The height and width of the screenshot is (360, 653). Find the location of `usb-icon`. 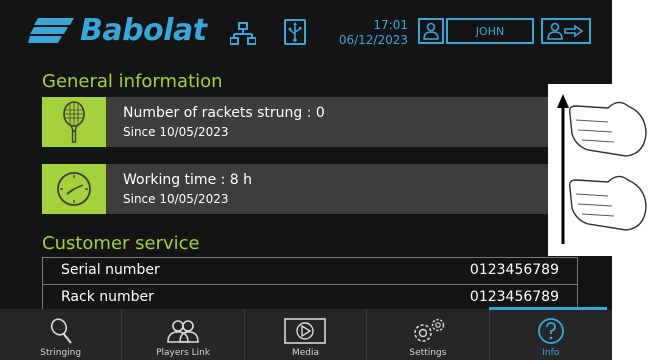

usb-icon is located at coordinates (295, 32).